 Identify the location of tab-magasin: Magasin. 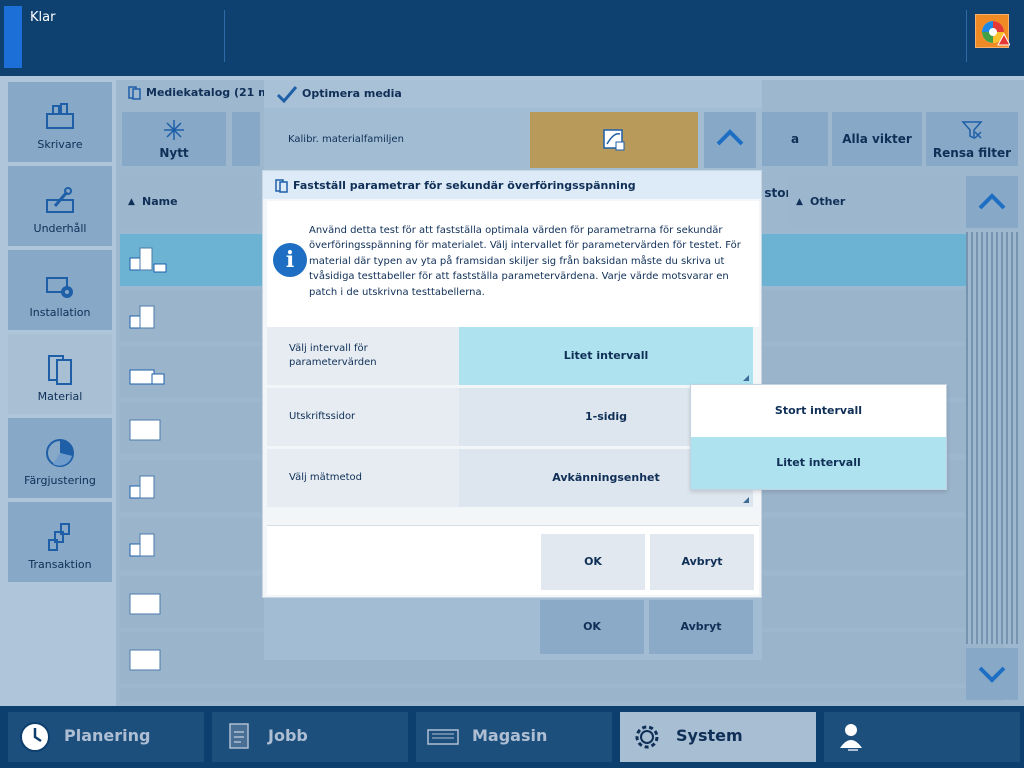
(514, 737).